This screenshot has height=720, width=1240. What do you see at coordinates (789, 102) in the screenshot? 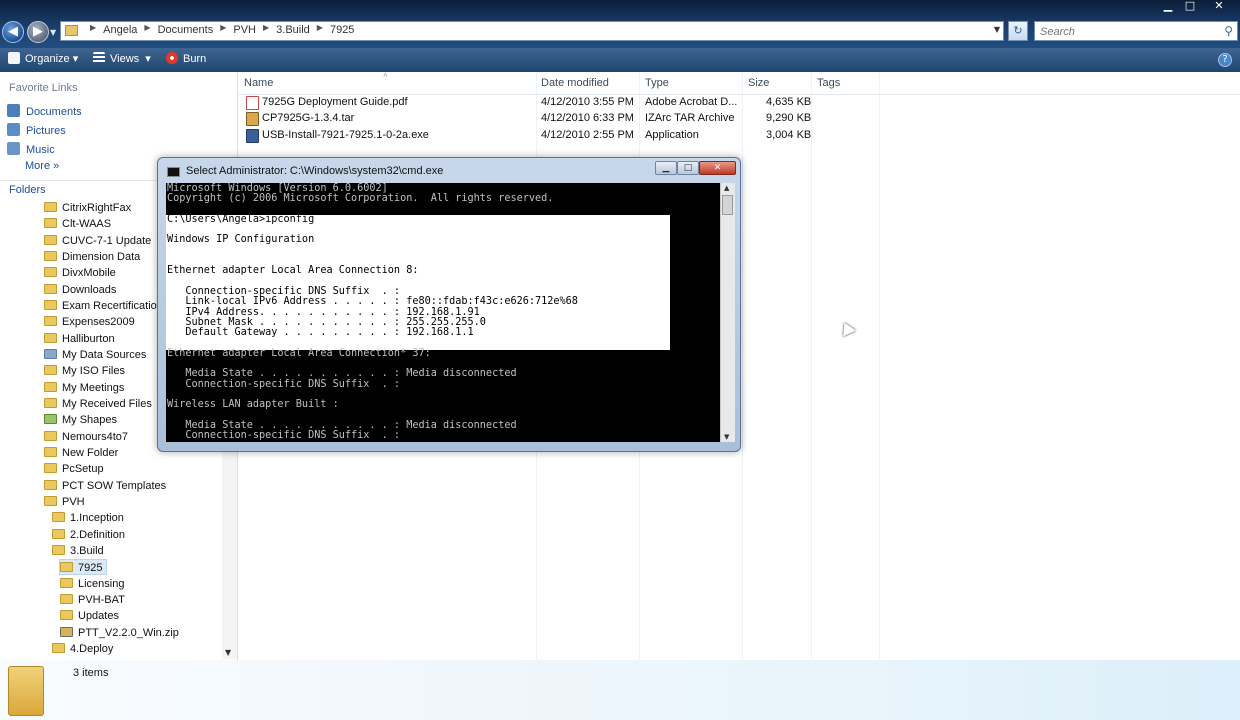
I see `file-size: 4,635 KB` at bounding box center [789, 102].